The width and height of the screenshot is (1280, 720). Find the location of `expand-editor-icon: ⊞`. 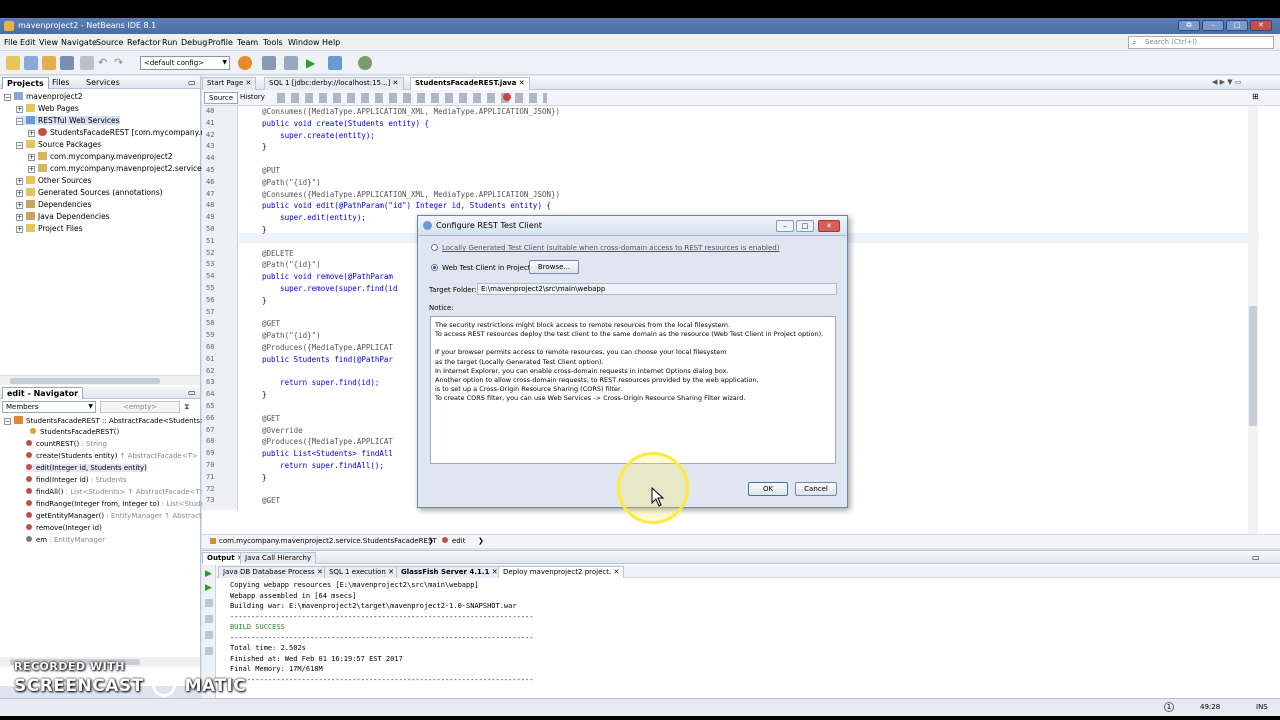

expand-editor-icon: ⊞ is located at coordinates (1255, 96).